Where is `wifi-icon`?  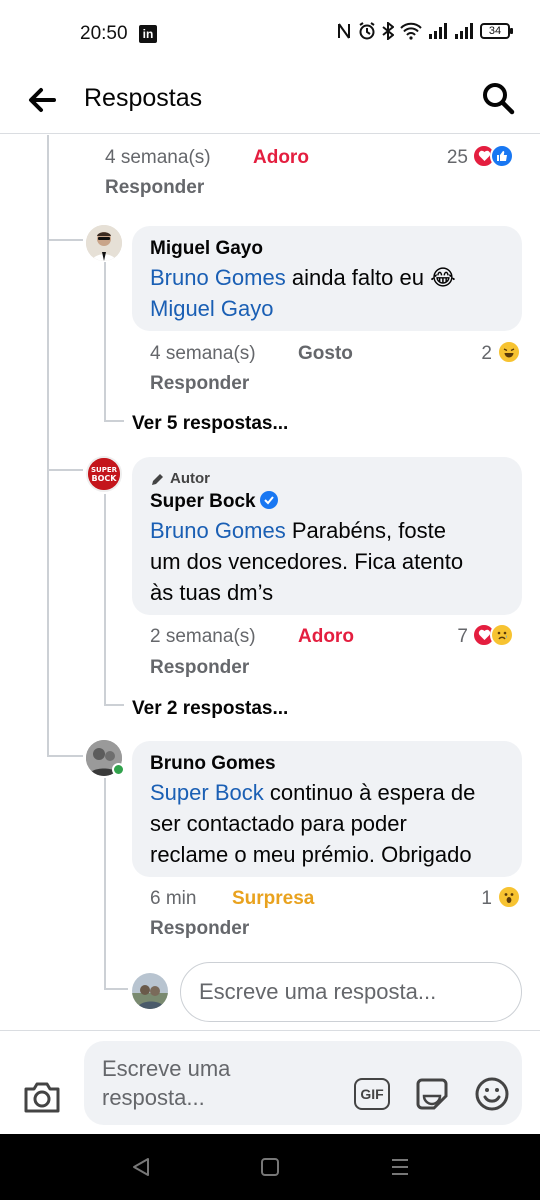 wifi-icon is located at coordinates (411, 31).